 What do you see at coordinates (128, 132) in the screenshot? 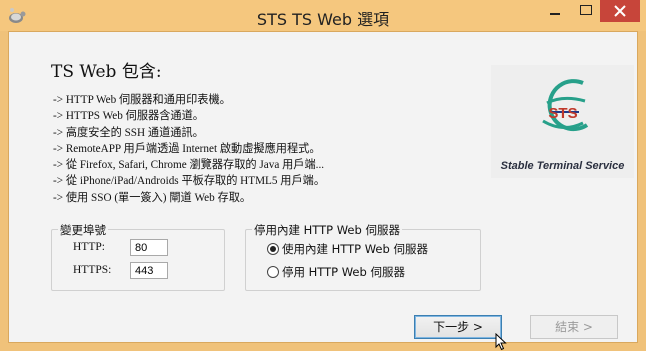
I see `list-item: -> 高度安全的 SSH 通道通訊。` at bounding box center [128, 132].